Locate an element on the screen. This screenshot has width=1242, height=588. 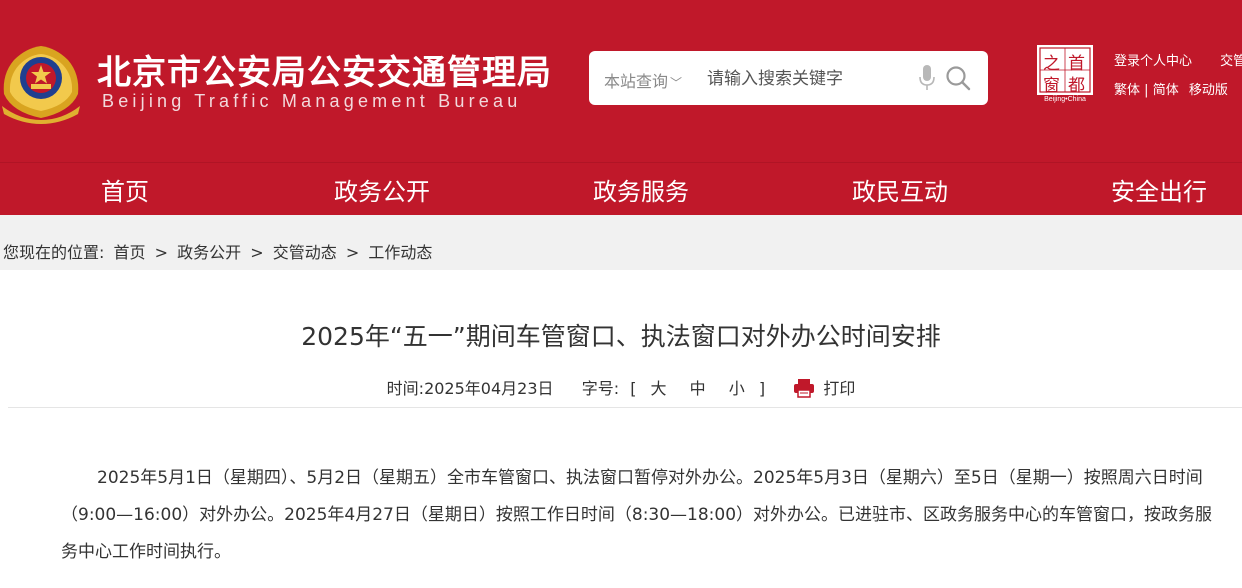
print-label: 打印 is located at coordinates (839, 388).